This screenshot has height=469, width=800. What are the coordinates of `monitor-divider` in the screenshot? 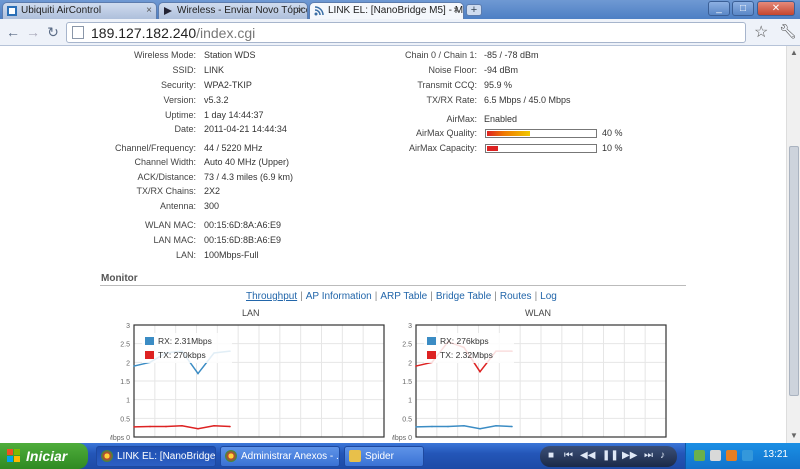 It's located at (393, 285).